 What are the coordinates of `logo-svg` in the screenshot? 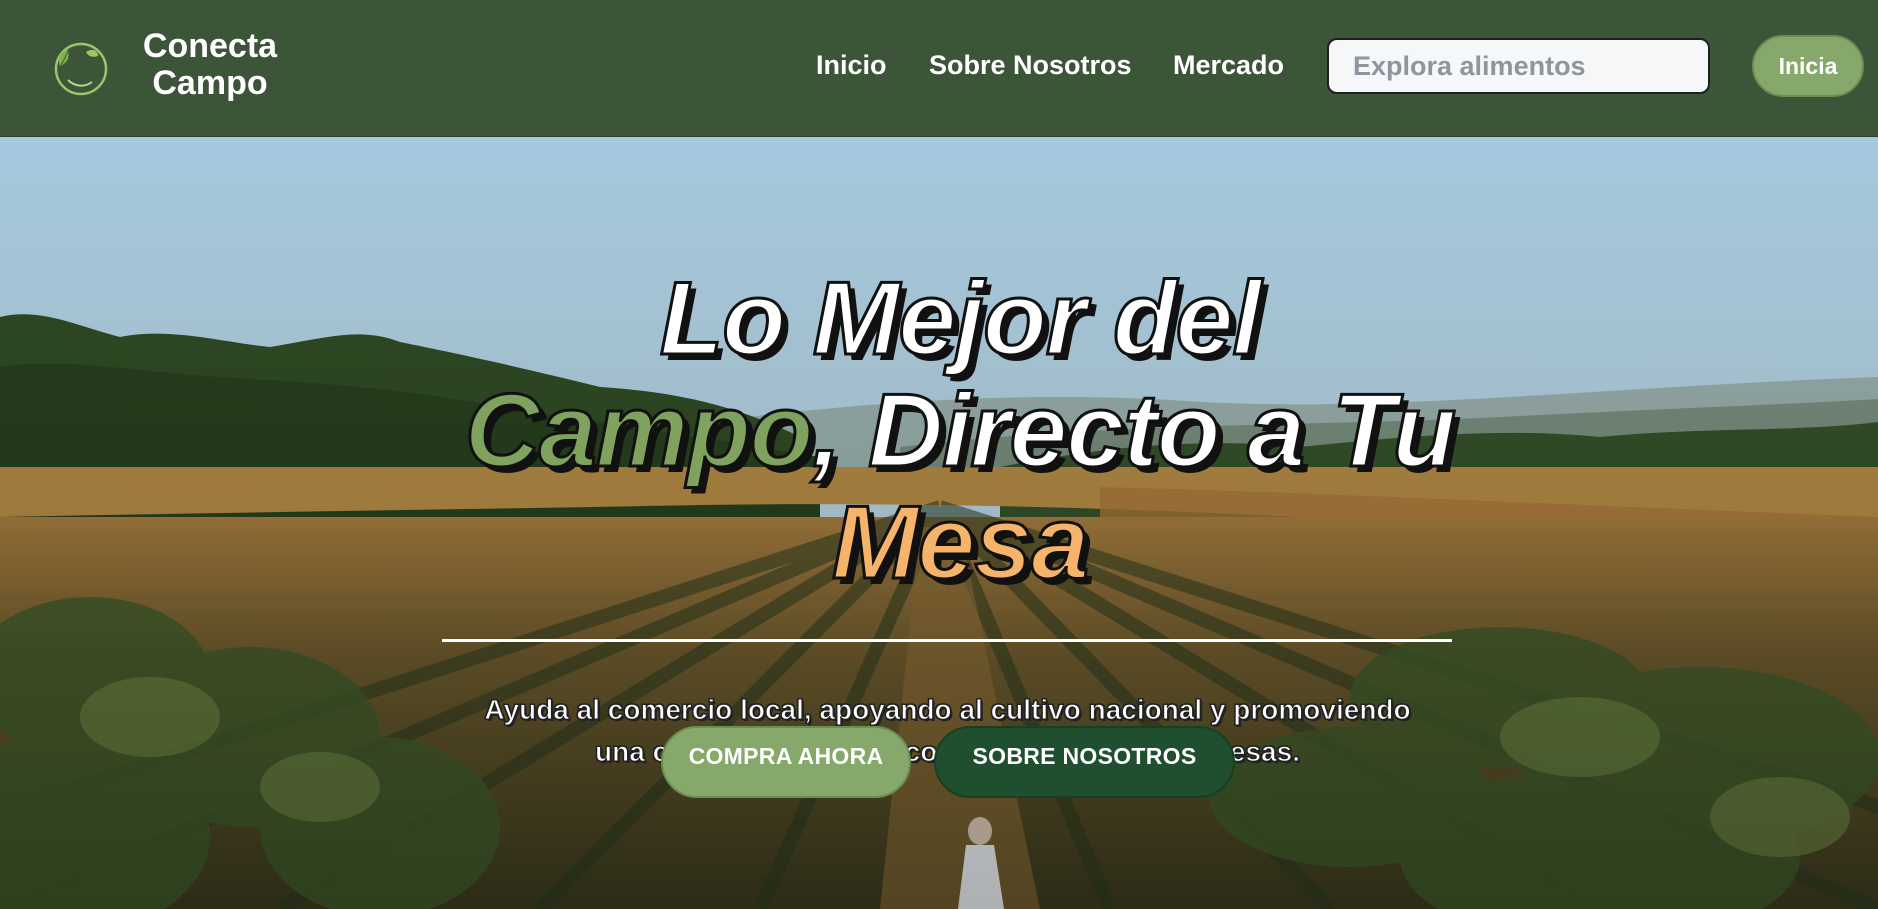 It's located at (81, 69).